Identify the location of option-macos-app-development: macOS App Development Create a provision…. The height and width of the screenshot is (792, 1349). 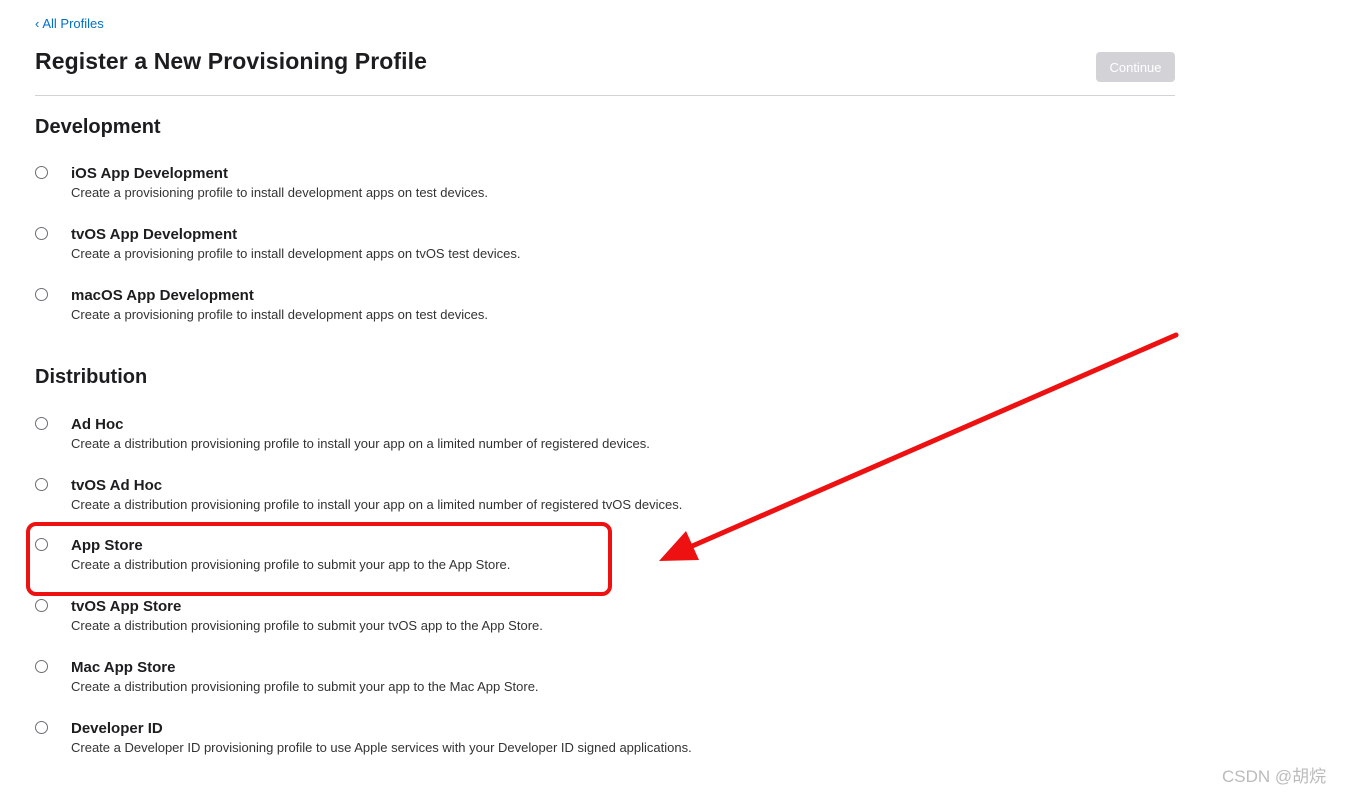
(395, 309).